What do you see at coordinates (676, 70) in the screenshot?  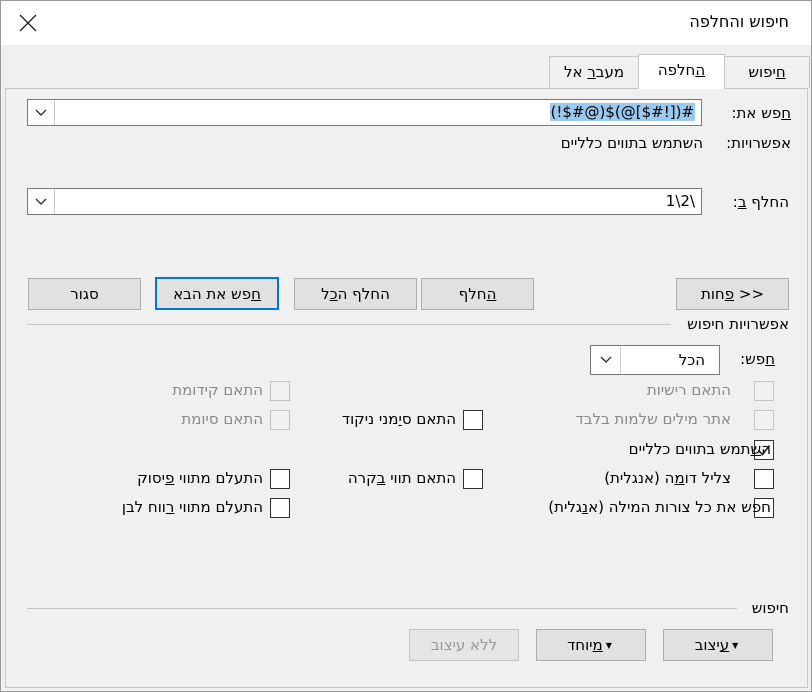 I see `tab-label: חלפה` at bounding box center [676, 70].